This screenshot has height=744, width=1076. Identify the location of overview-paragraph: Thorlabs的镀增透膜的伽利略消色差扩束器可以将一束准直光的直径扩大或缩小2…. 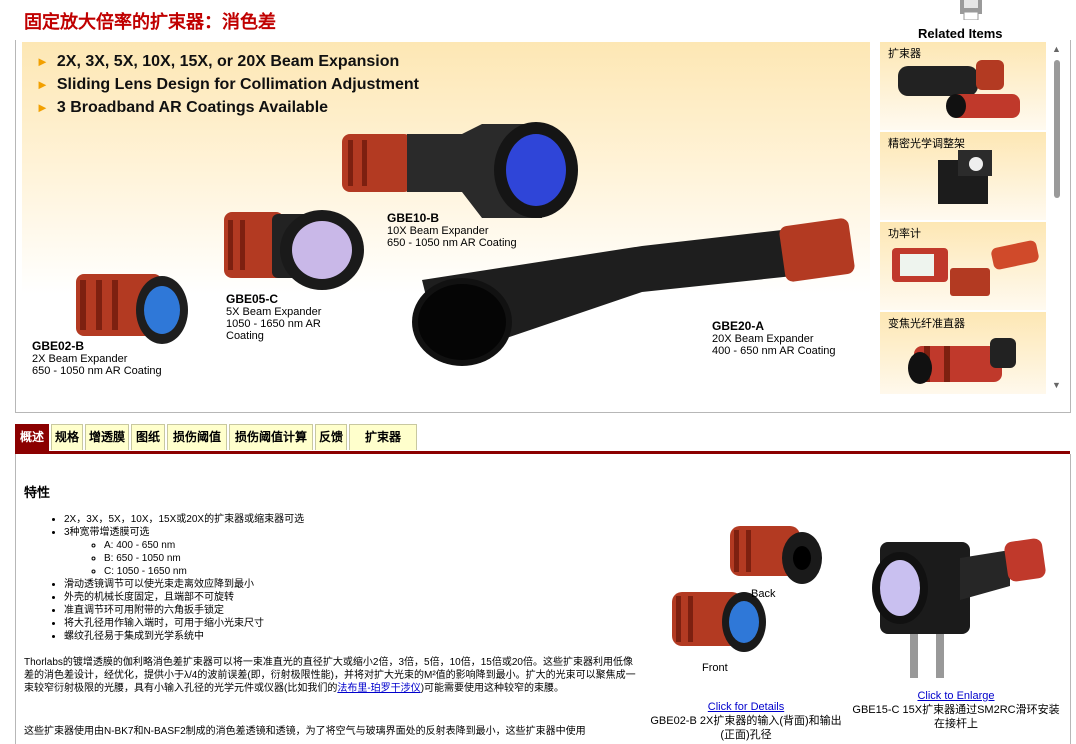
(330, 675).